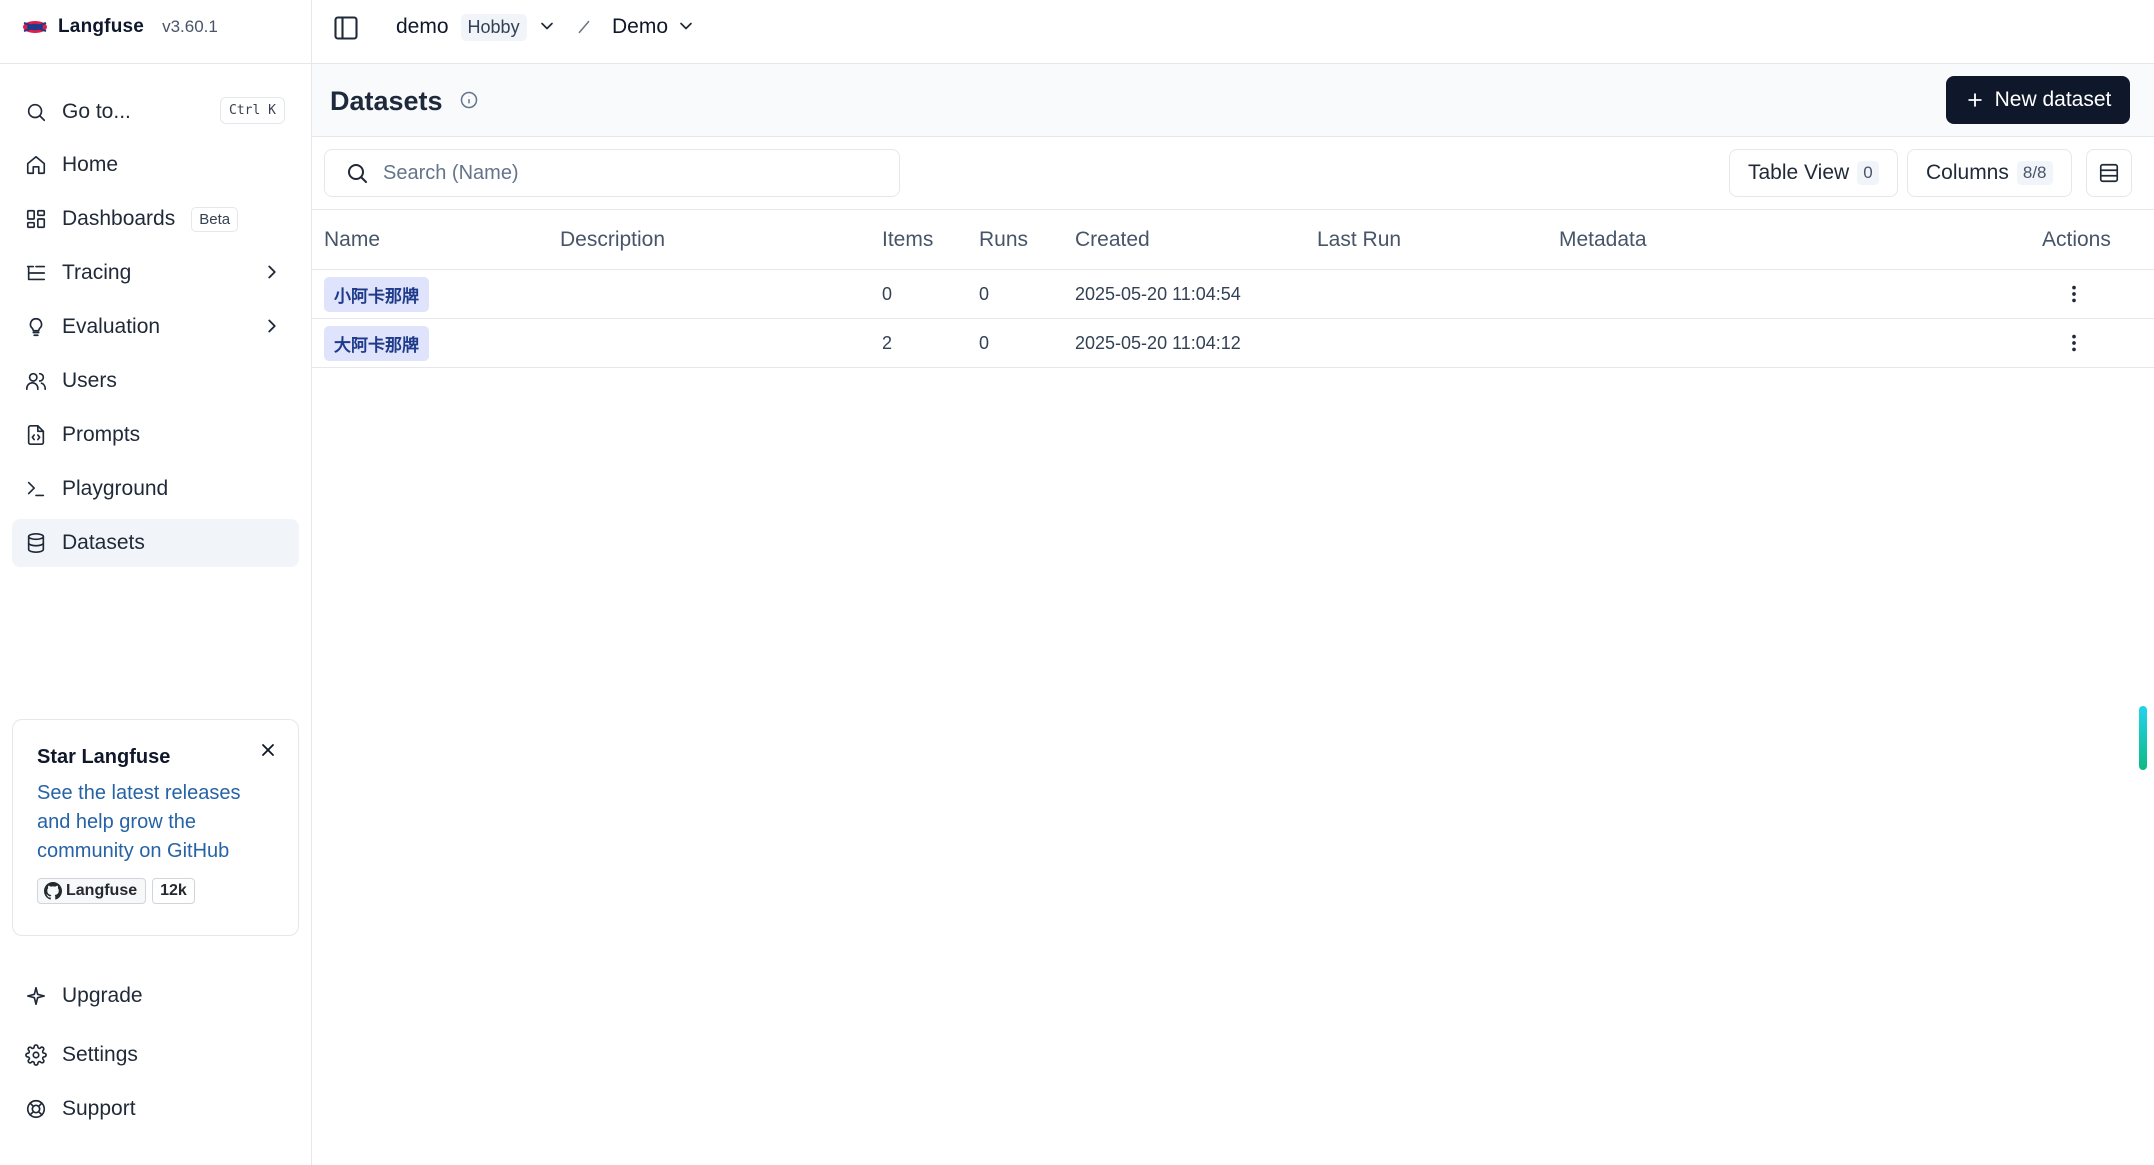  Describe the element at coordinates (173, 891) in the screenshot. I see `github-star-count: 12k` at that location.